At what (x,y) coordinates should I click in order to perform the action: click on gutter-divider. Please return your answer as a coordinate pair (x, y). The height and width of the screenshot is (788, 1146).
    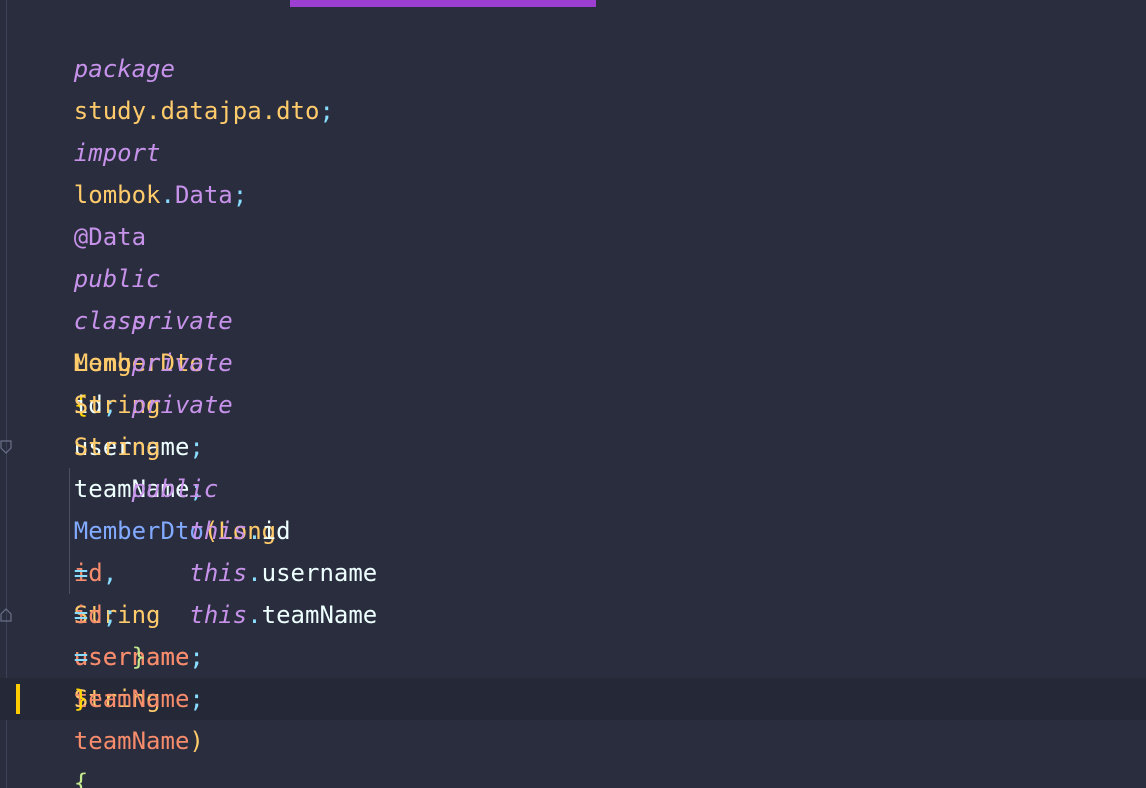
    Looking at the image, I should click on (6, 394).